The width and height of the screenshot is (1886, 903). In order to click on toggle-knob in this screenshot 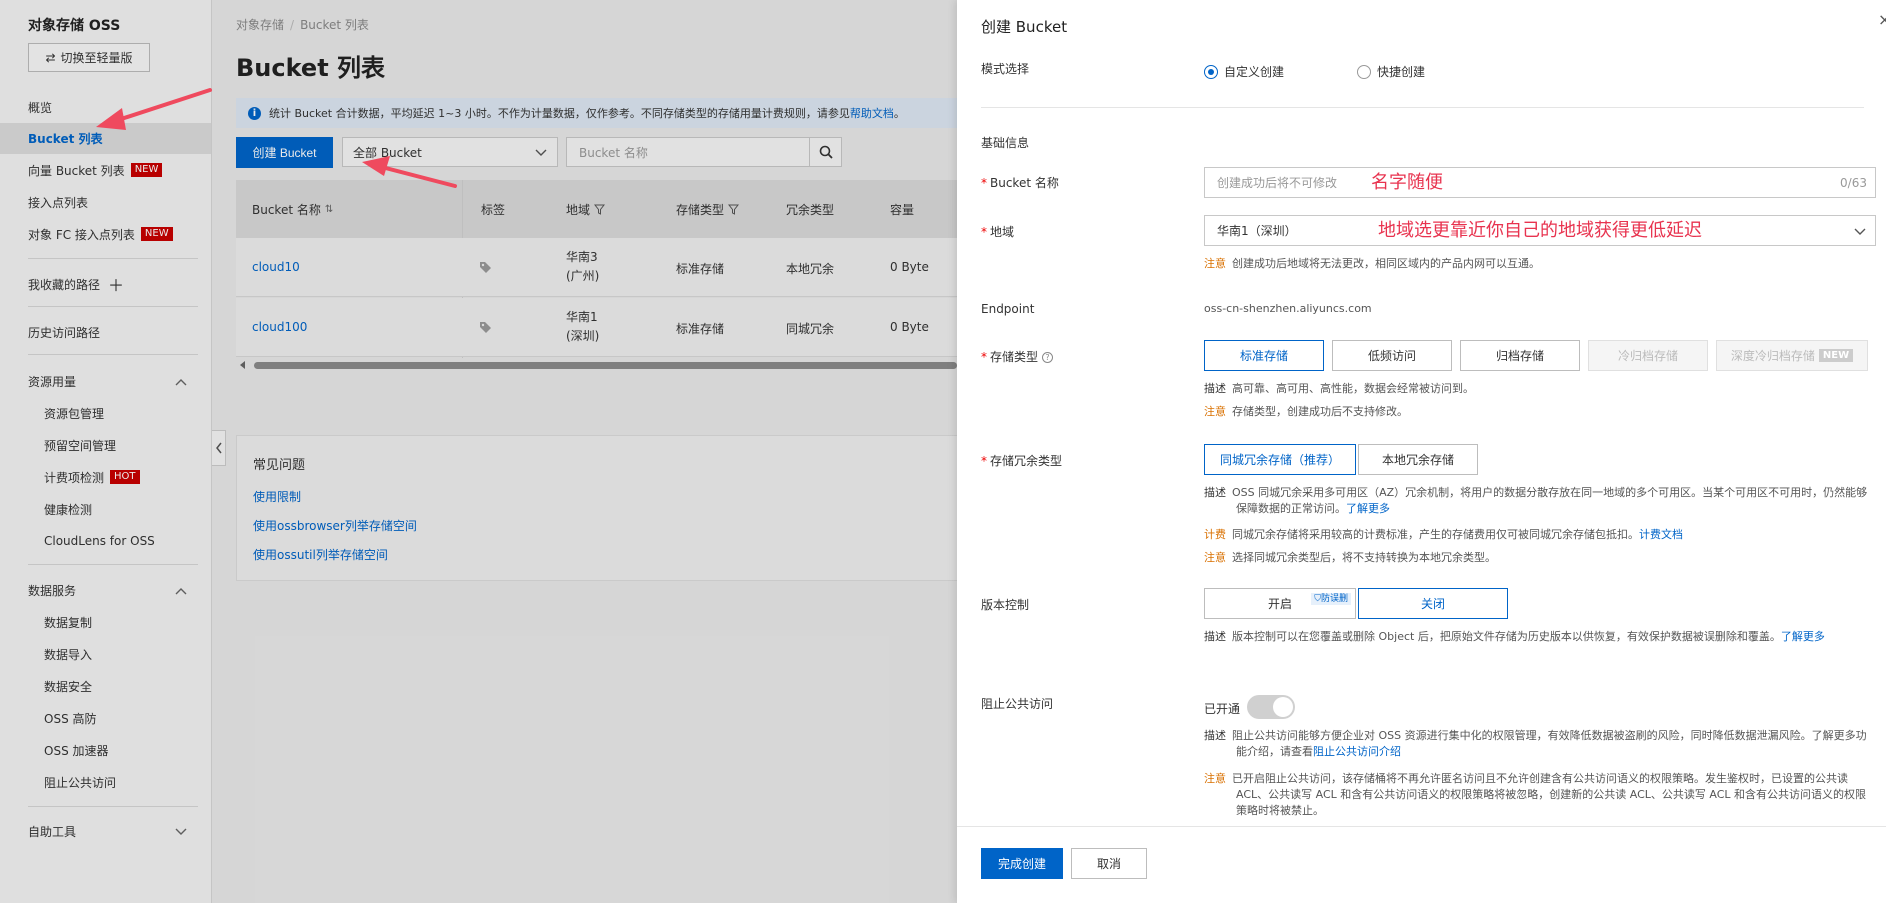, I will do `click(1283, 707)`.